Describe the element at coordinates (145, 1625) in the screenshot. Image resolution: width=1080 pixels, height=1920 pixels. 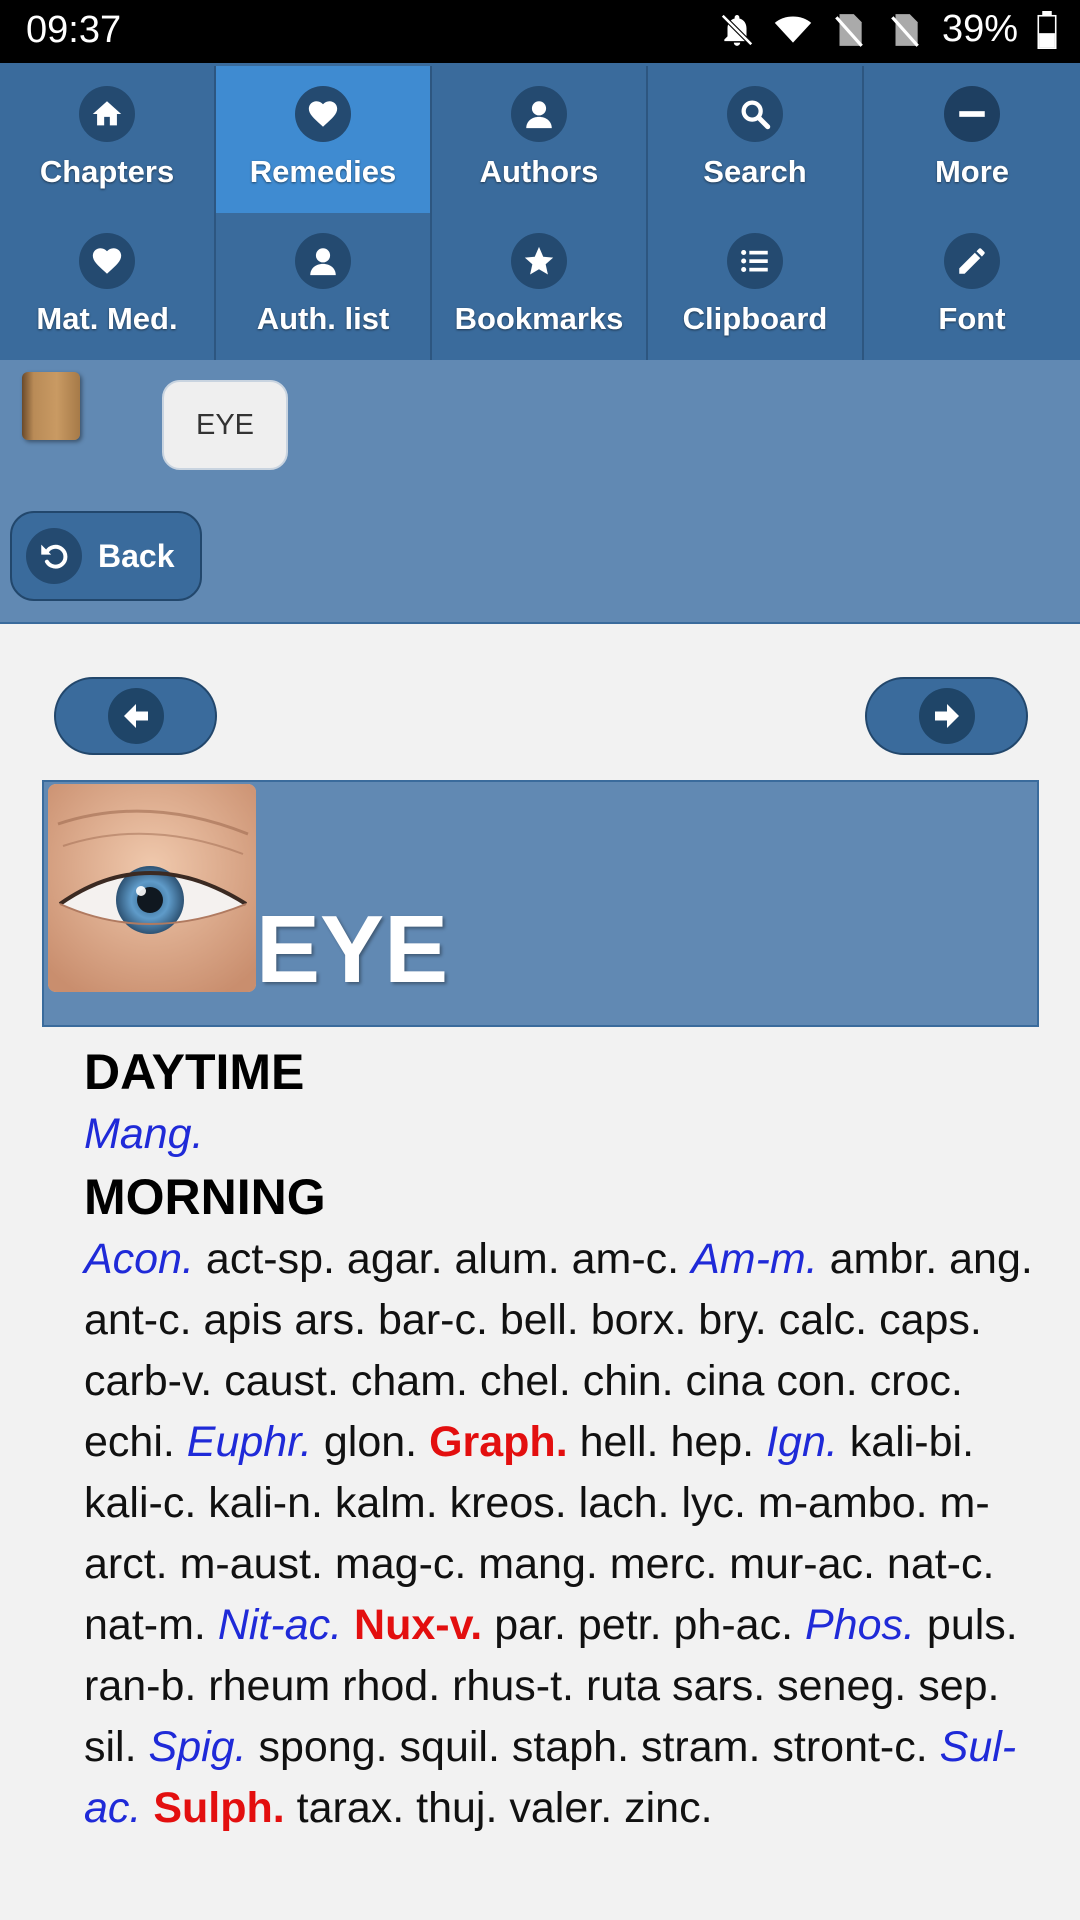
I see `remedy-link: nat-m.` at that location.